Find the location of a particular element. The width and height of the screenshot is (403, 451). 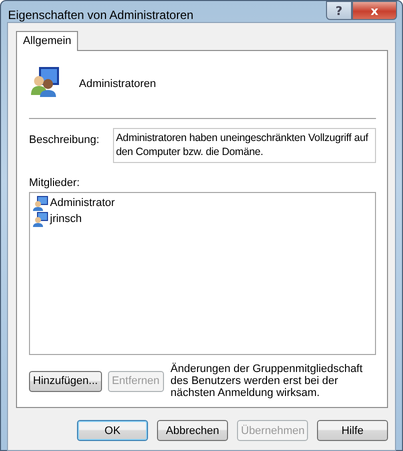

window-title: Eigenschaften von Administratoren is located at coordinates (101, 15).